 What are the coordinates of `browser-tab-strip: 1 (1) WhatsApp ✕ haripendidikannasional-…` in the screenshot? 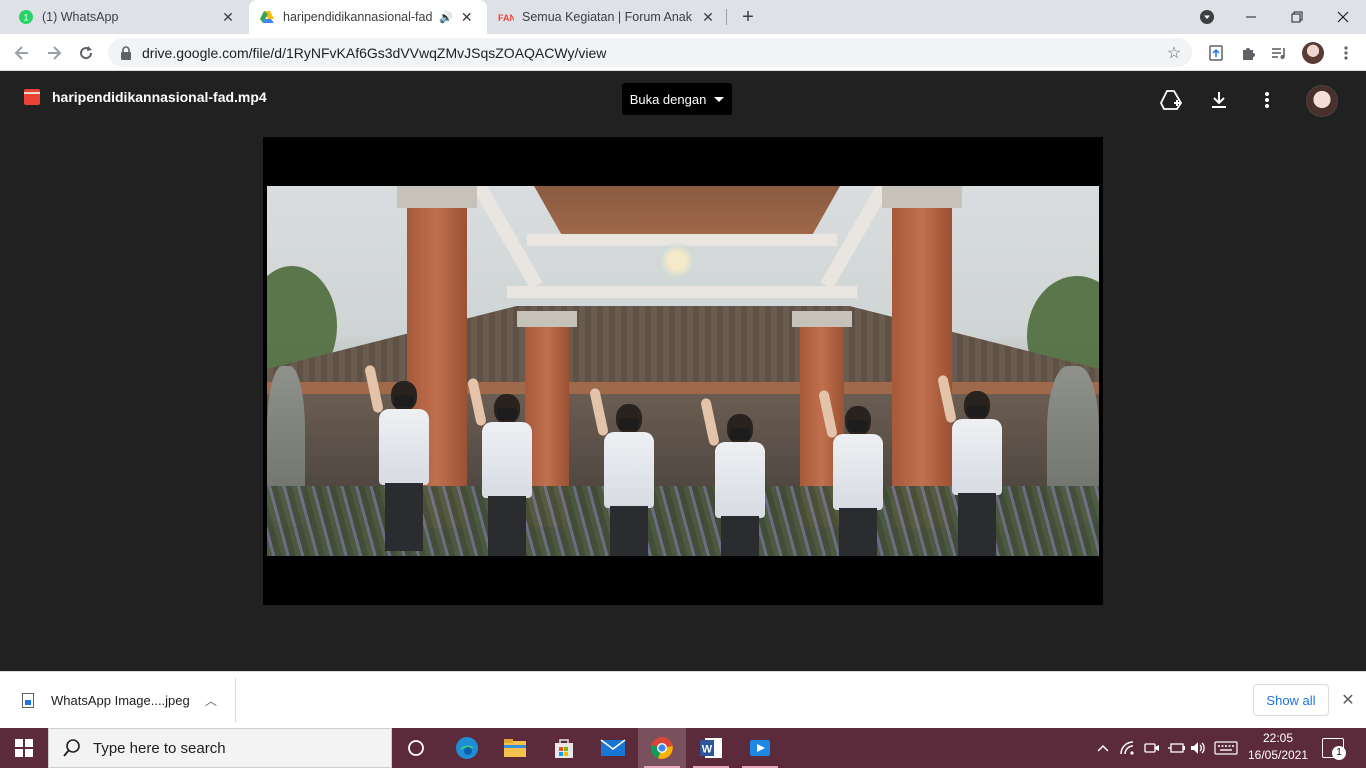 It's located at (683, 17).